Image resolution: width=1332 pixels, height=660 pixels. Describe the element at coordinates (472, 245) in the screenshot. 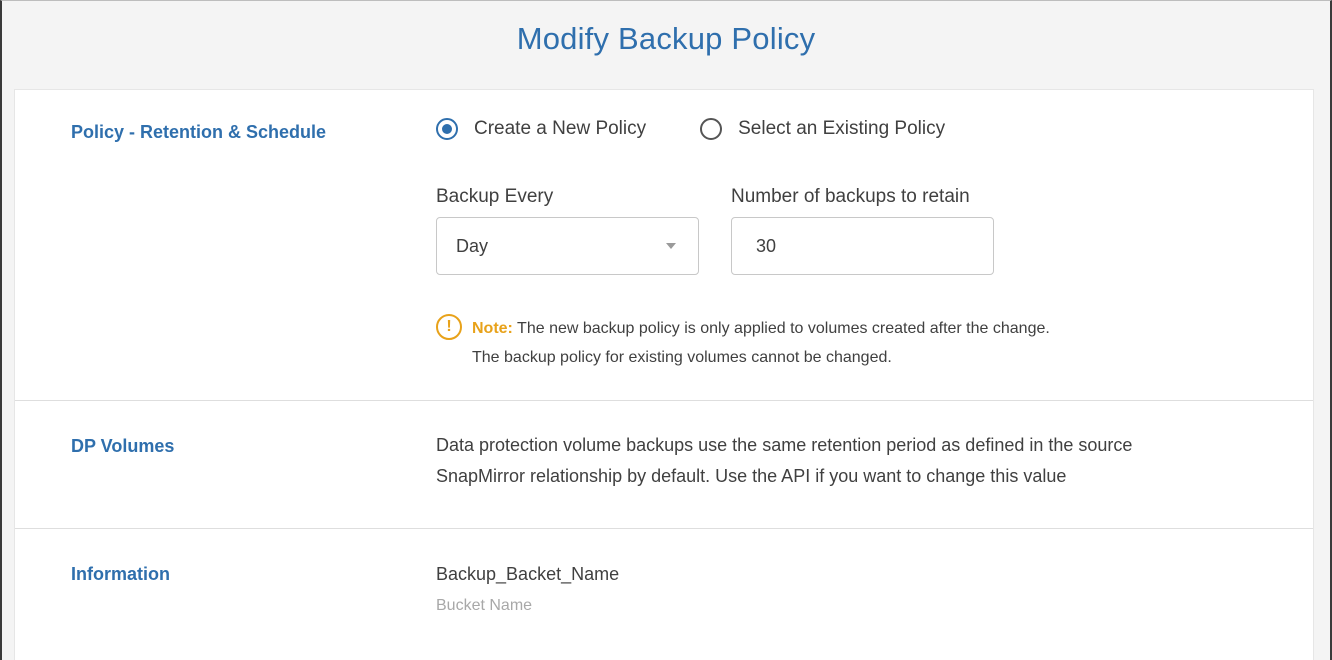

I see `backup-every-value: Day` at that location.